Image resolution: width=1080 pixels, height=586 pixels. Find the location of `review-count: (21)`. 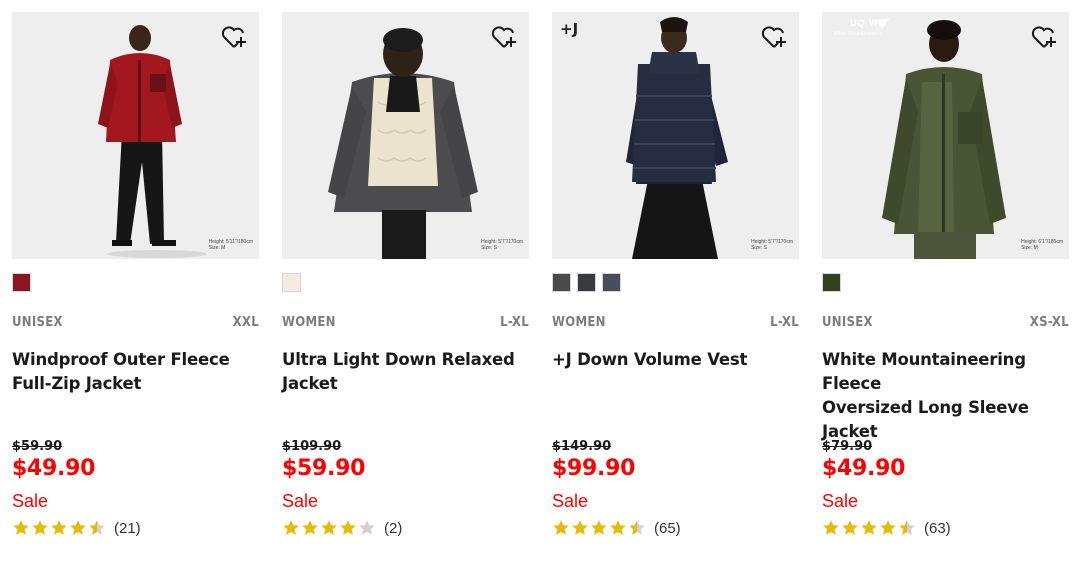

review-count: (21) is located at coordinates (127, 528).